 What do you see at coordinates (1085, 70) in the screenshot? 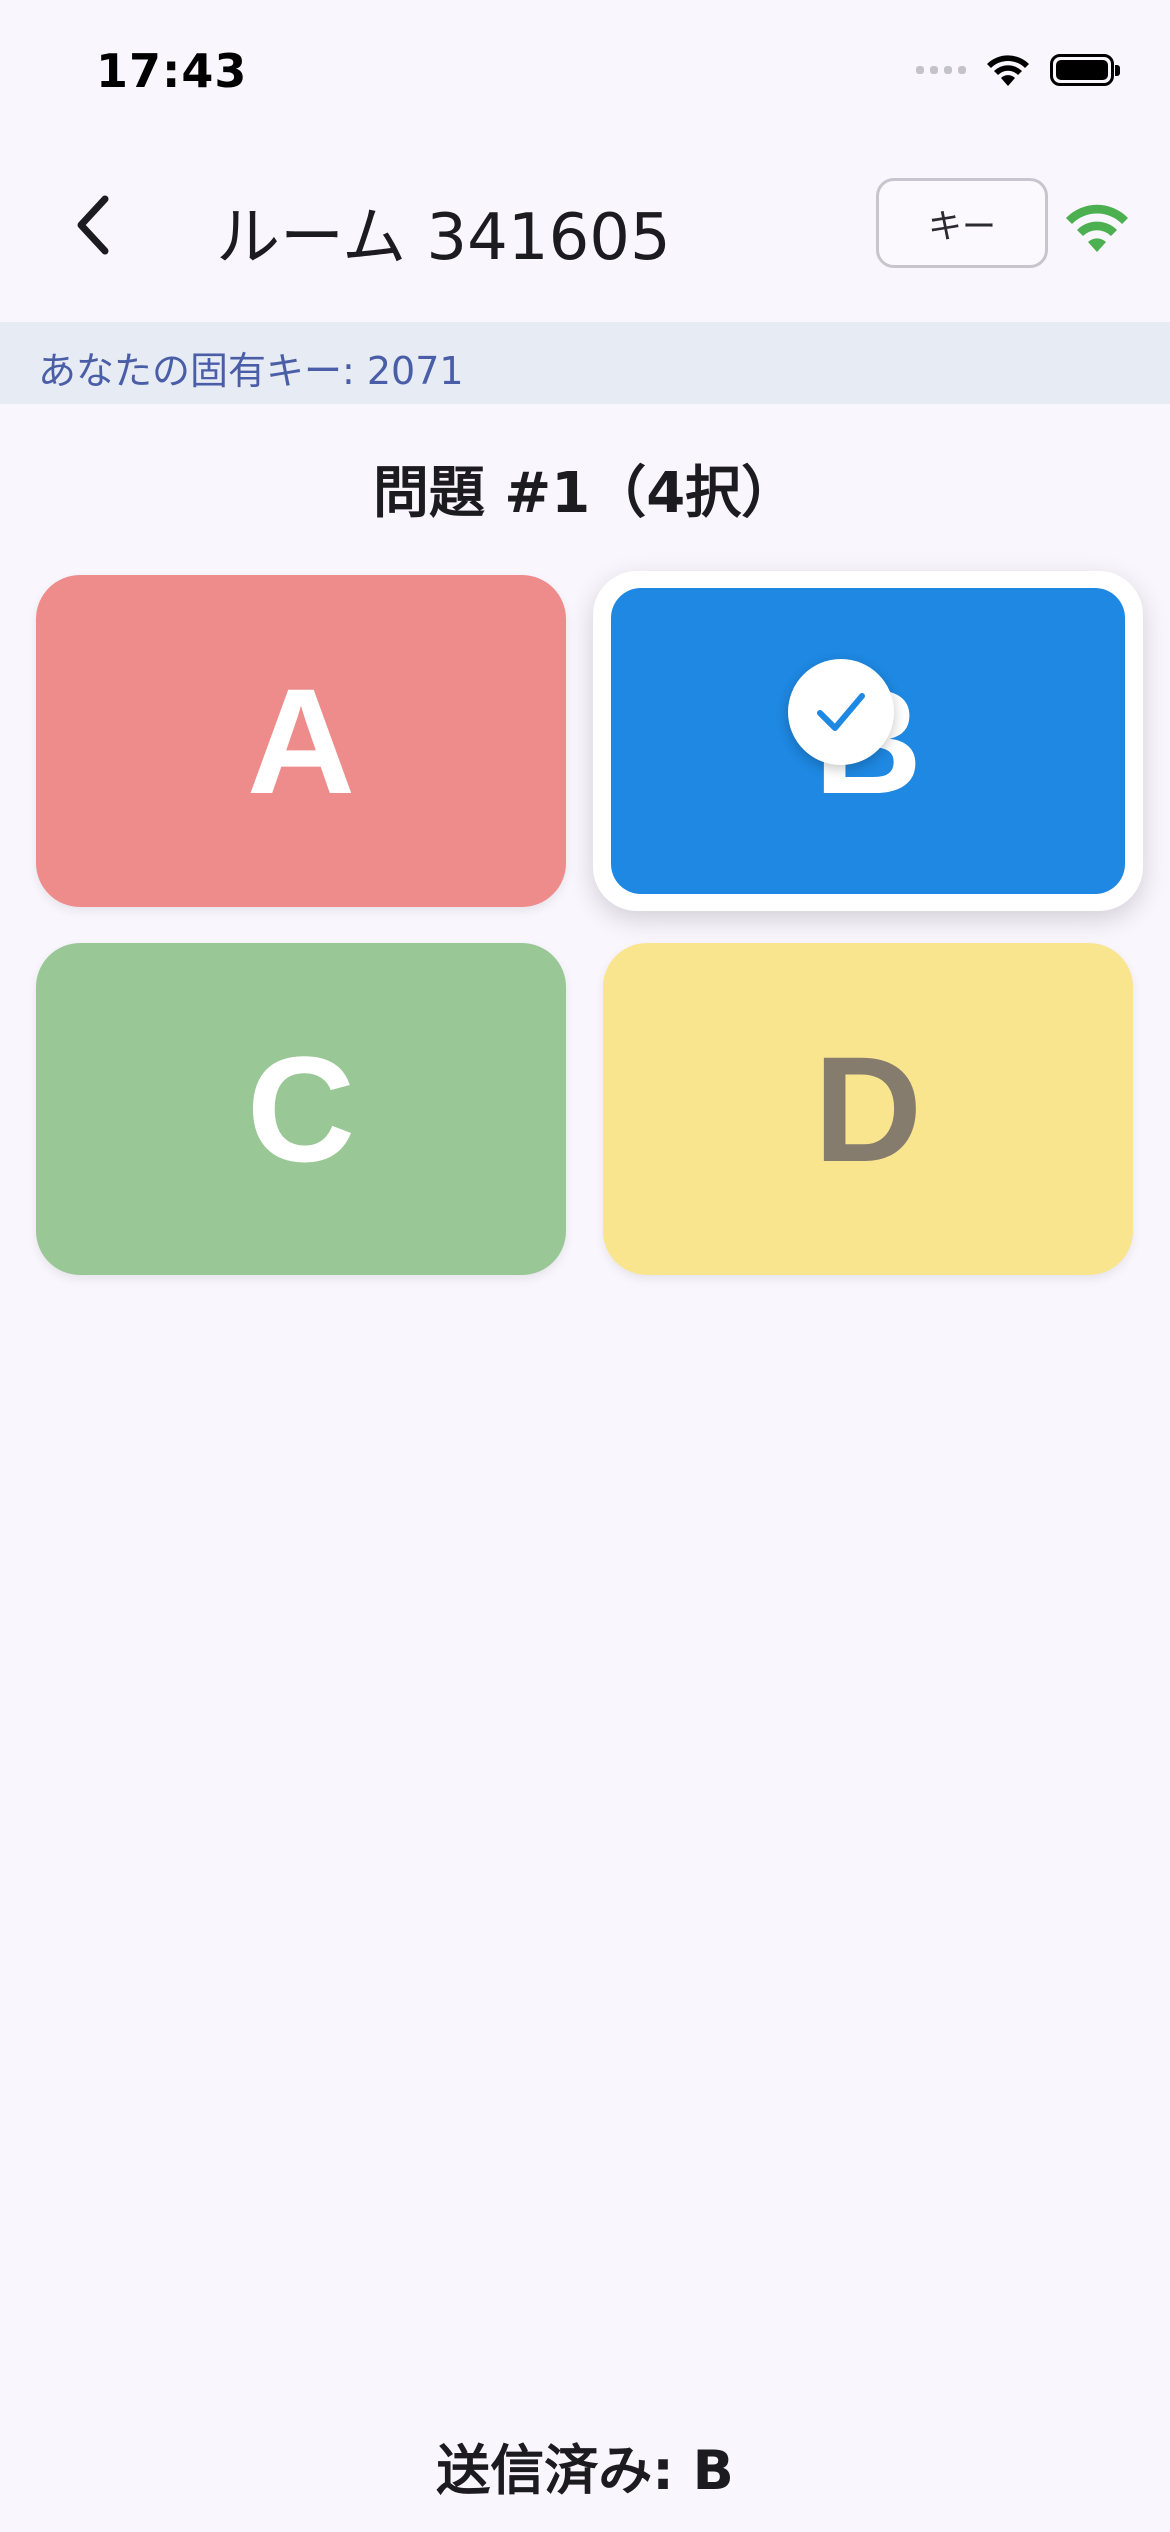
I see `battery-icon` at bounding box center [1085, 70].